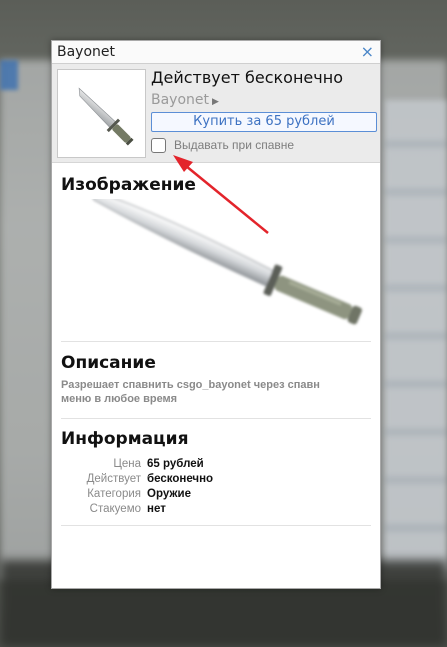 This screenshot has width=447, height=647. I want to click on dialog-title: Bayonet, so click(86, 52).